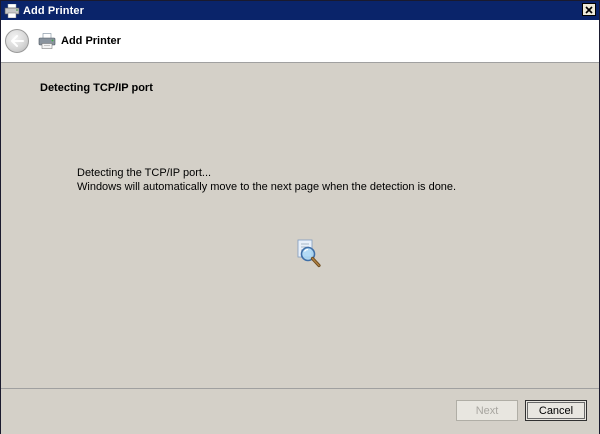  I want to click on close-icon, so click(589, 9).